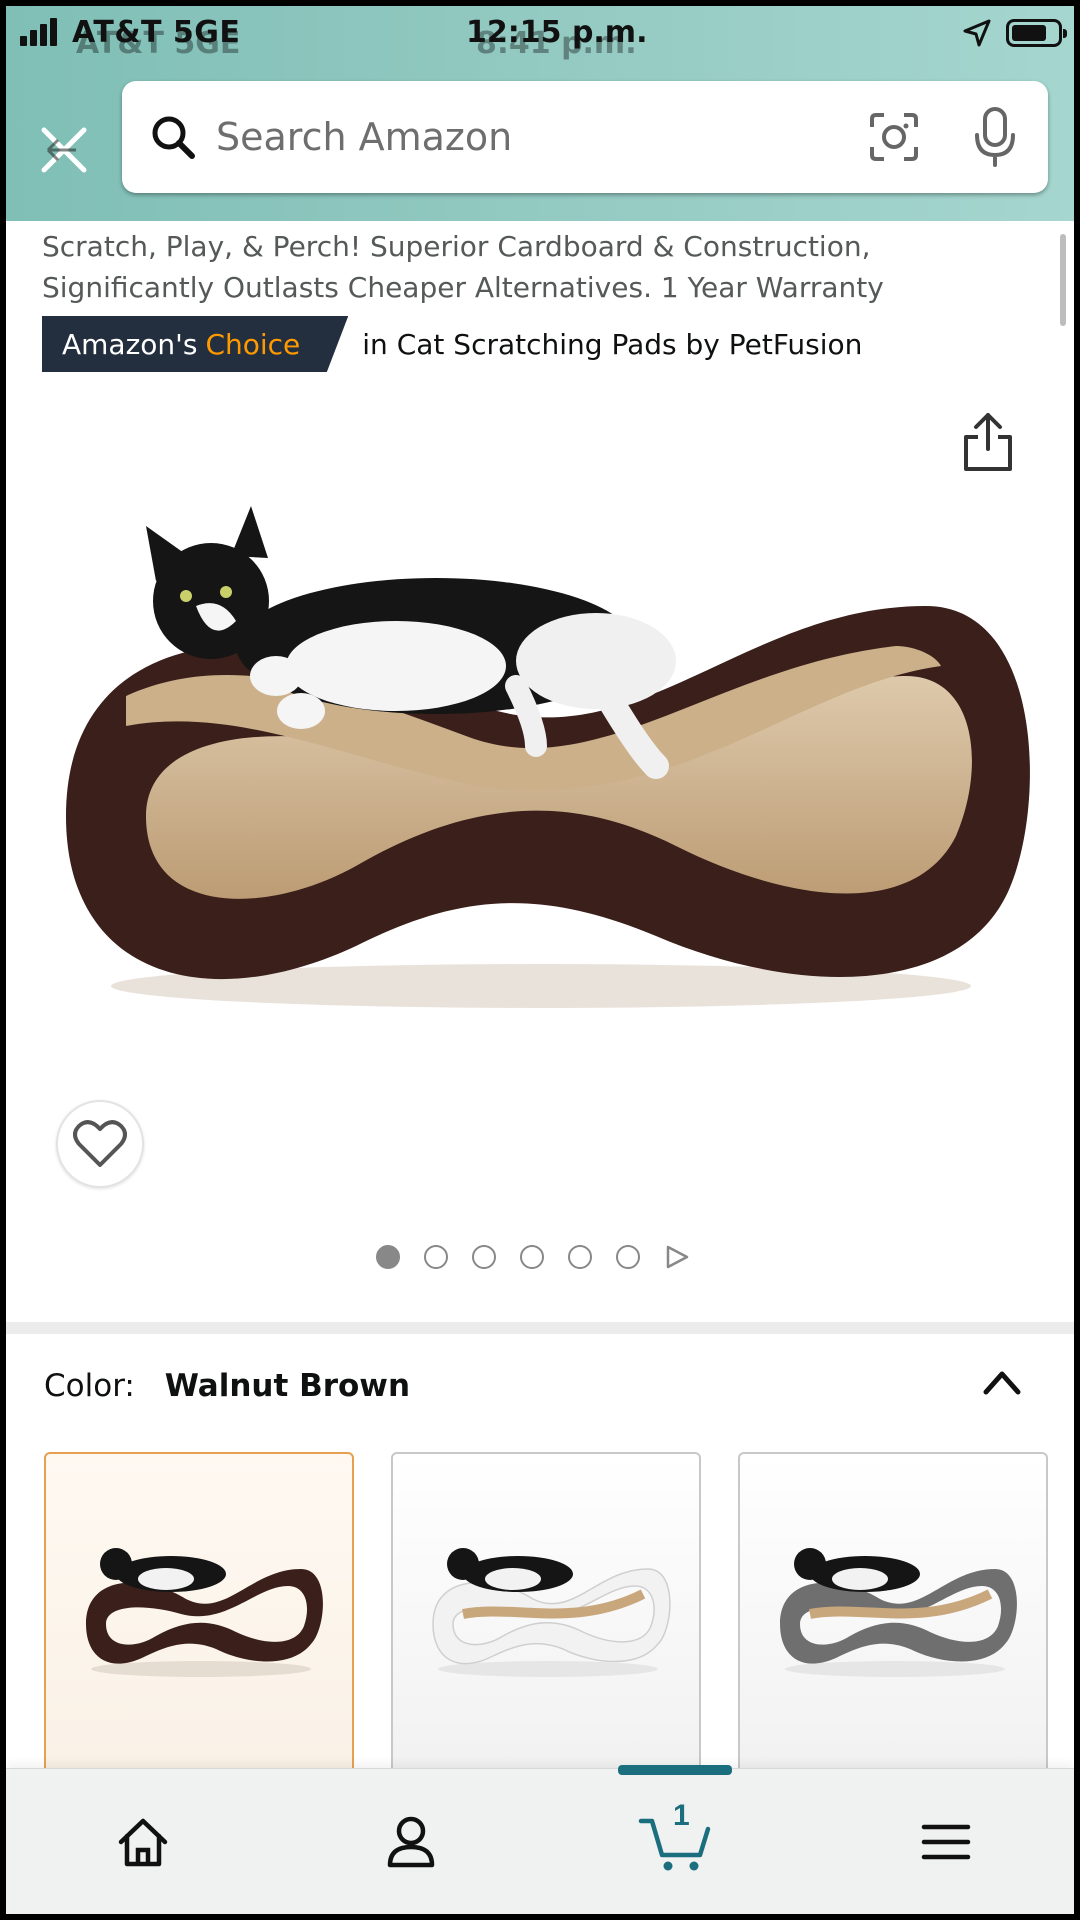 The height and width of the screenshot is (1920, 1080). What do you see at coordinates (1063, 280) in the screenshot?
I see `scrollbar` at bounding box center [1063, 280].